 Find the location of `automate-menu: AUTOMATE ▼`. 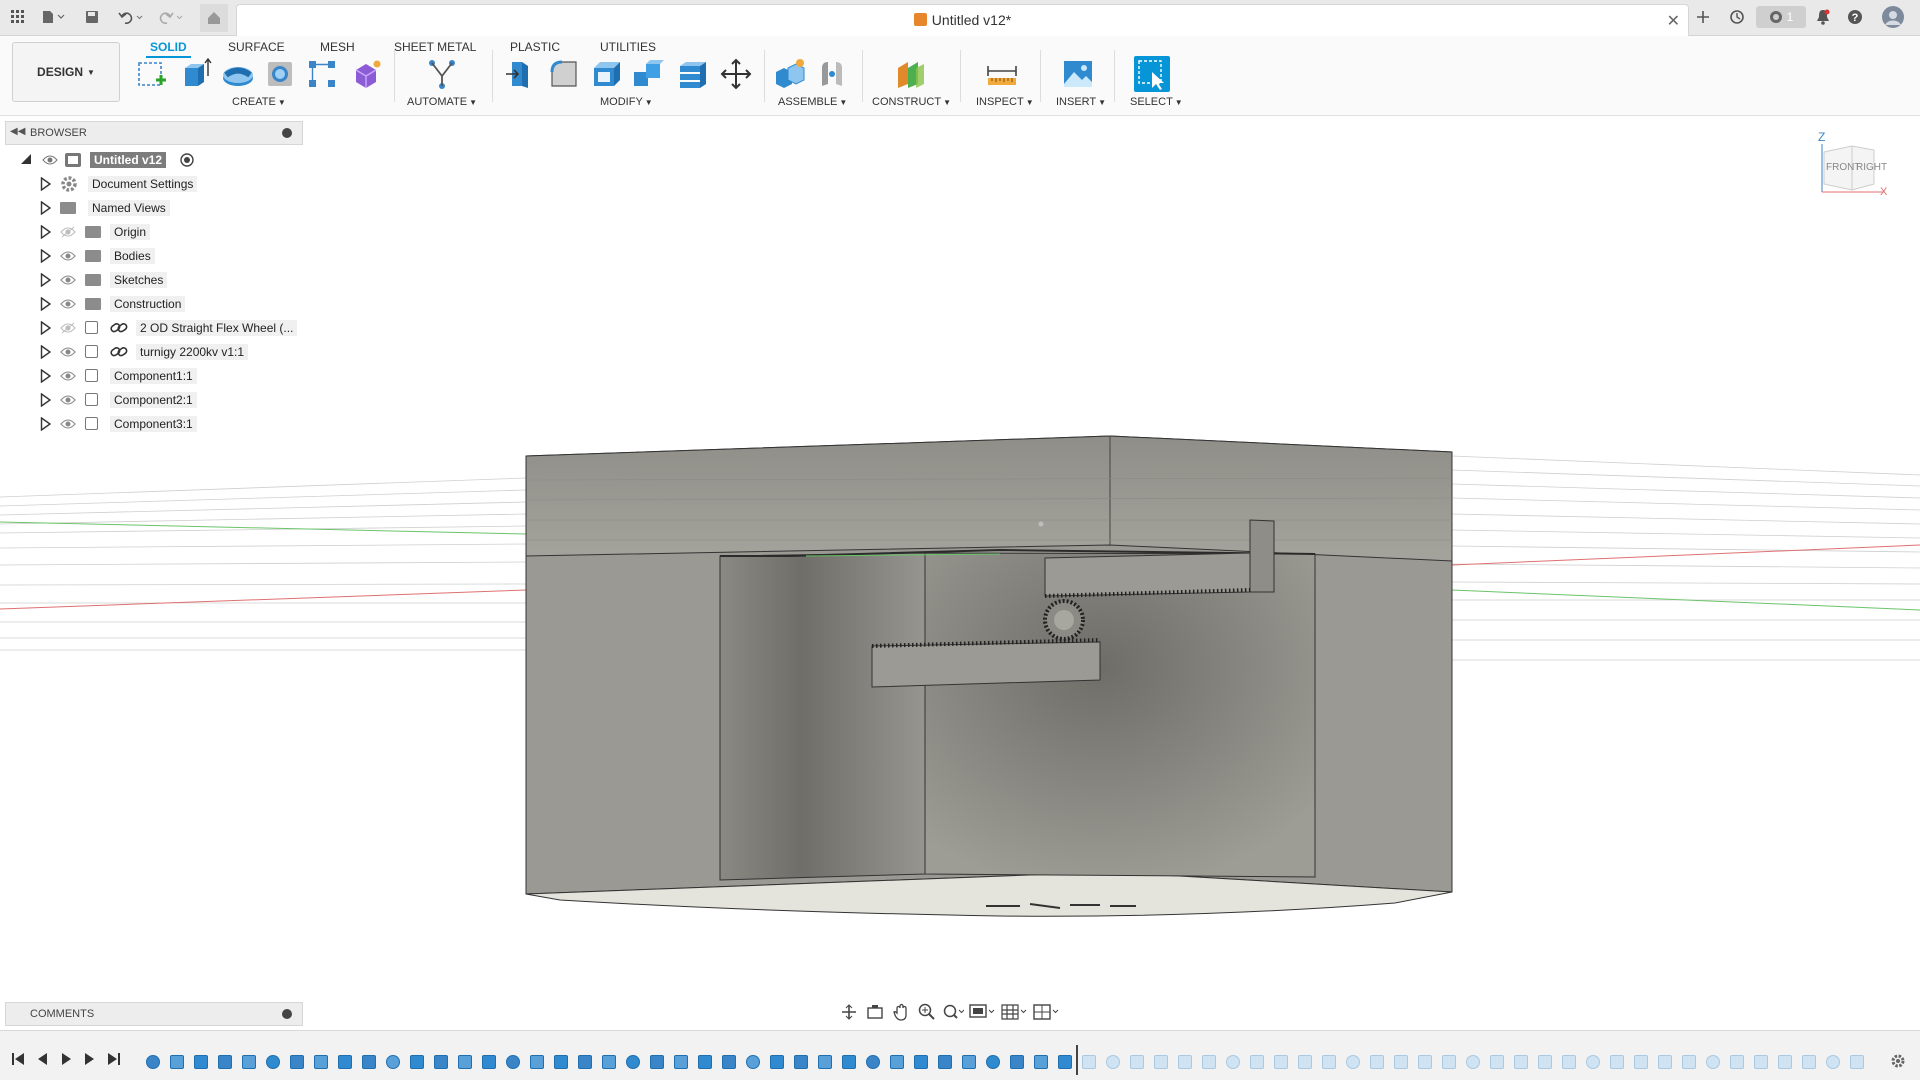

automate-menu: AUTOMATE ▼ is located at coordinates (442, 102).